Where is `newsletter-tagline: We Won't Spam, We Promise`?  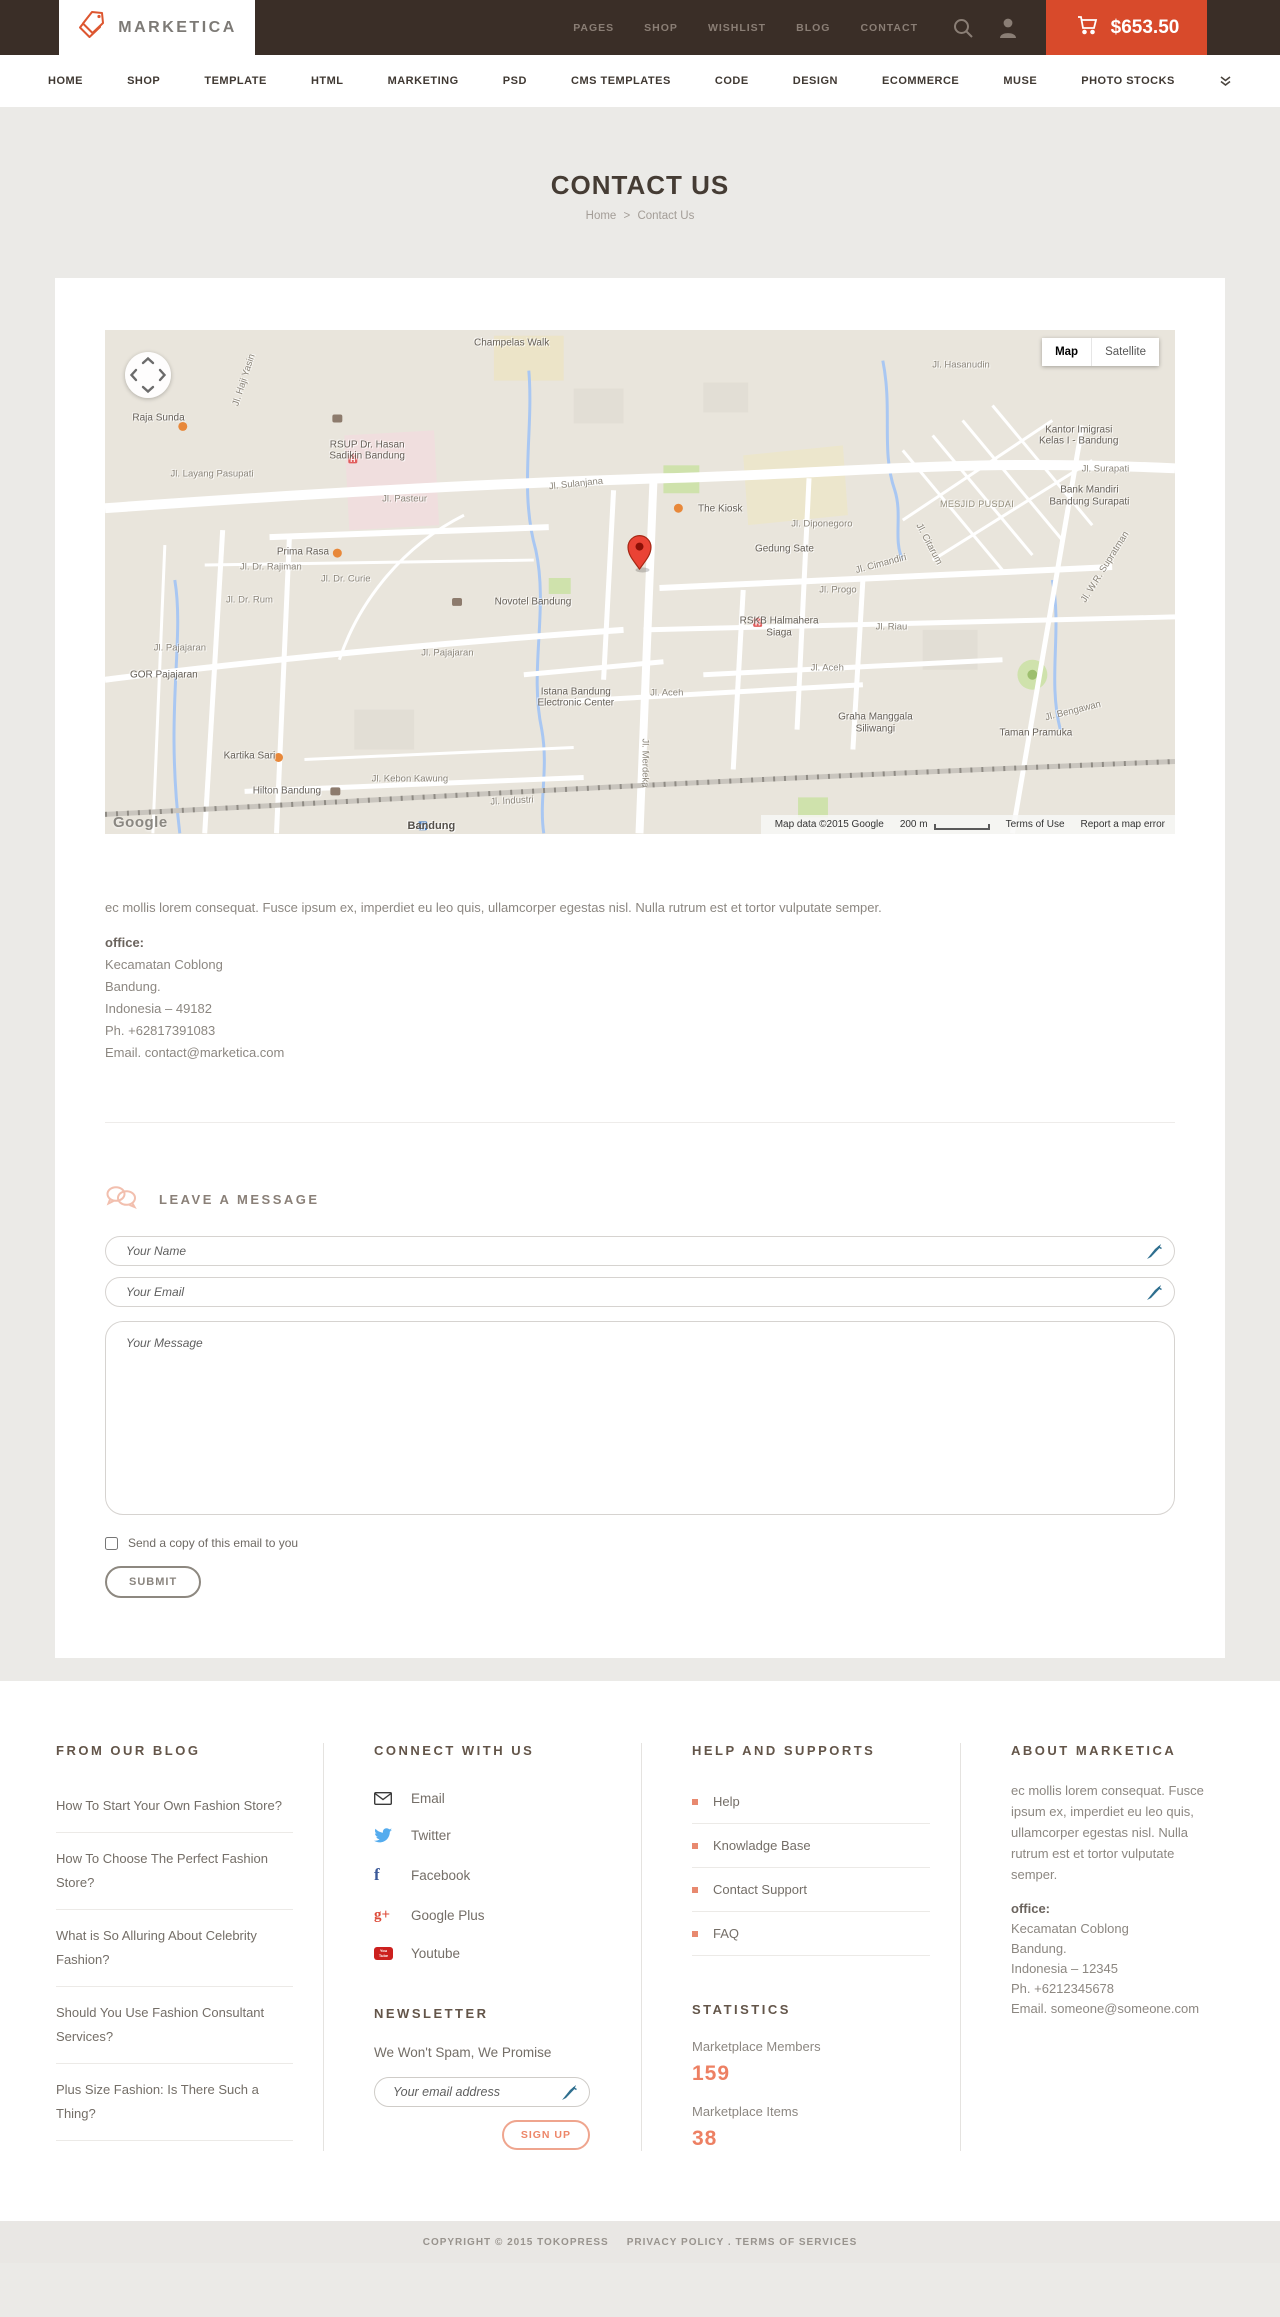 newsletter-tagline: We Won't Spam, We Promise is located at coordinates (463, 2052).